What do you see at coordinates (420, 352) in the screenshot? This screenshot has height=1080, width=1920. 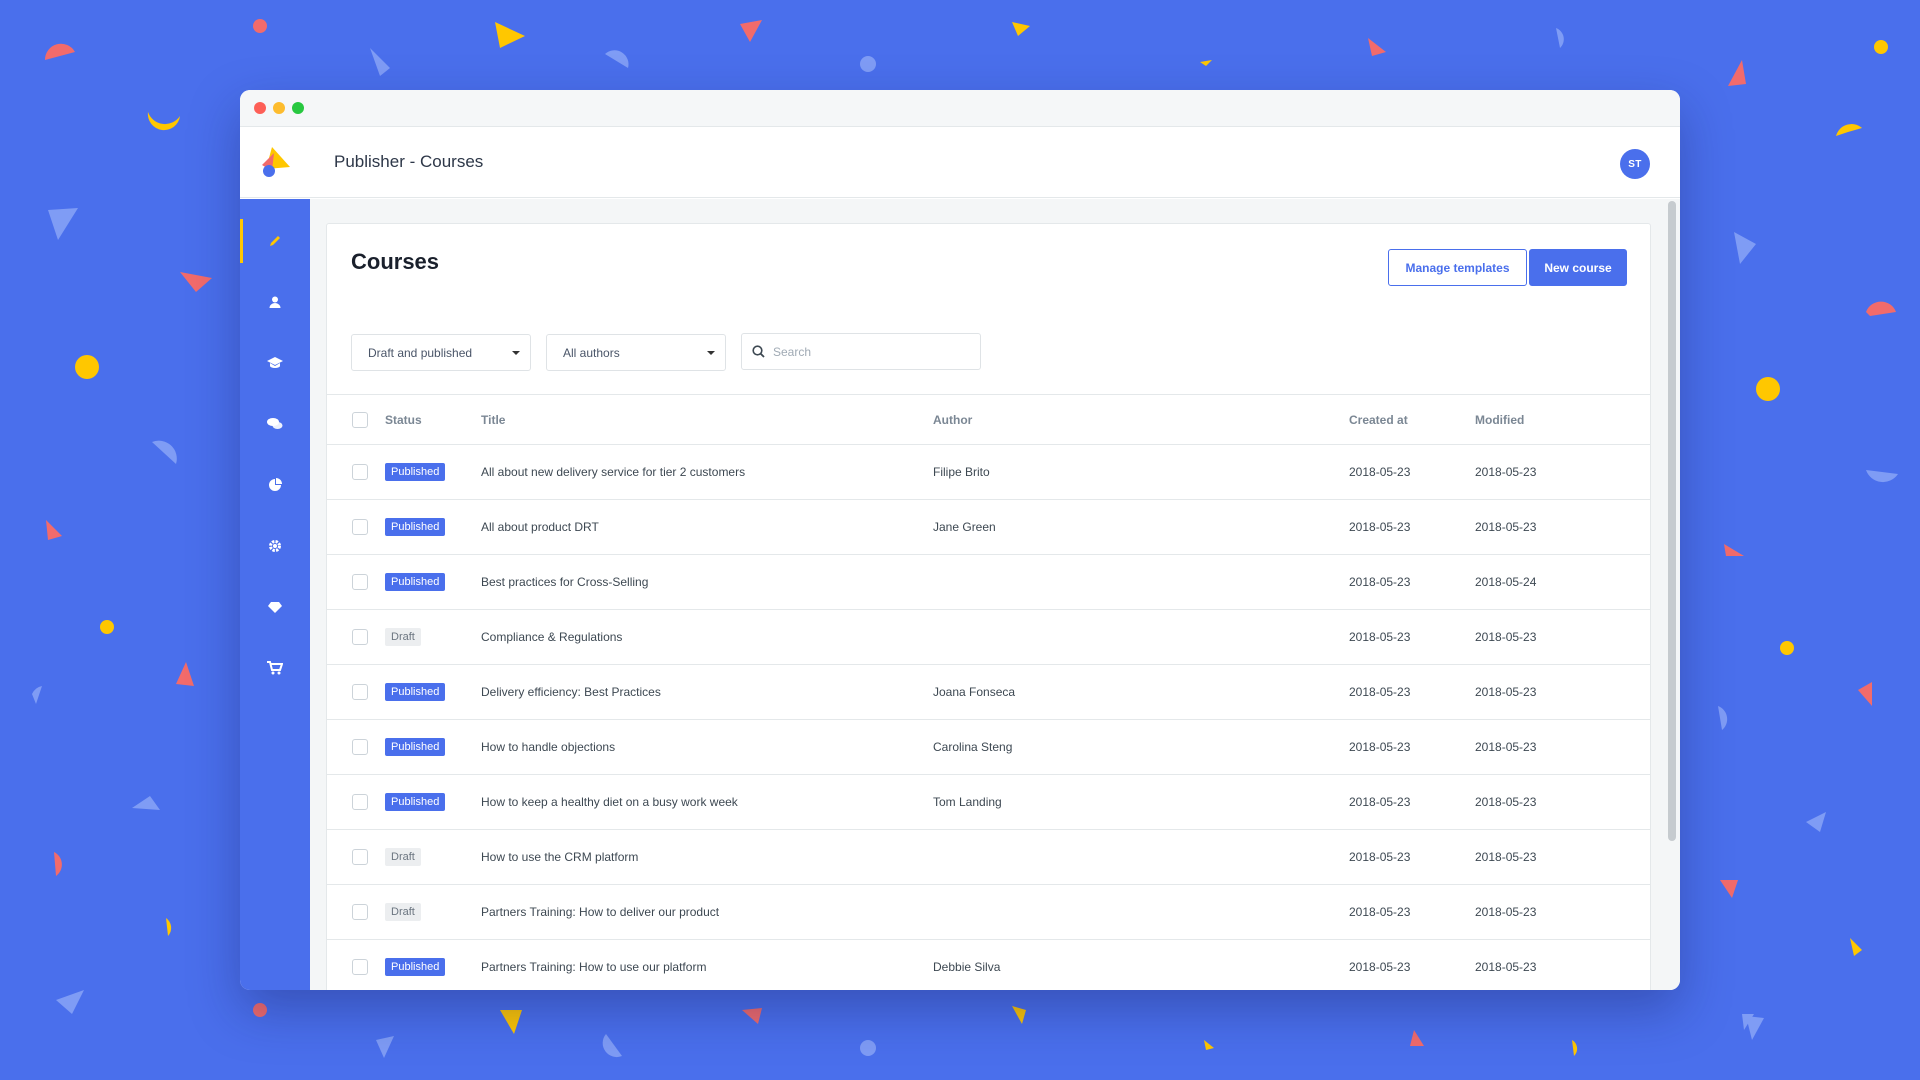 I see `status-filter-value: Draft and published` at bounding box center [420, 352].